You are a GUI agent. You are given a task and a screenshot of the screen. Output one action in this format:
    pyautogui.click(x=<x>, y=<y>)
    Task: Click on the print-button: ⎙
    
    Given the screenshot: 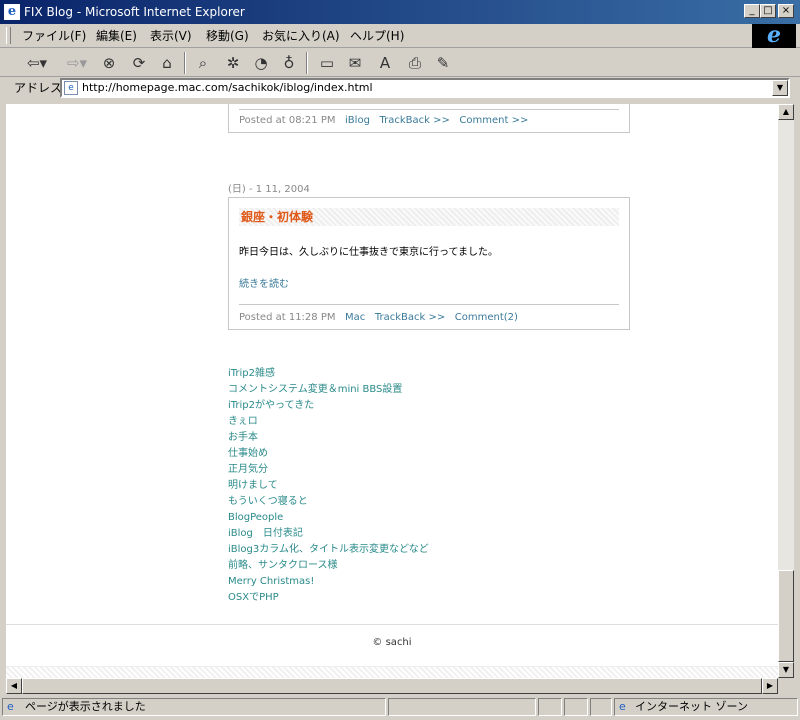 What is the action you would take?
    pyautogui.click(x=415, y=63)
    